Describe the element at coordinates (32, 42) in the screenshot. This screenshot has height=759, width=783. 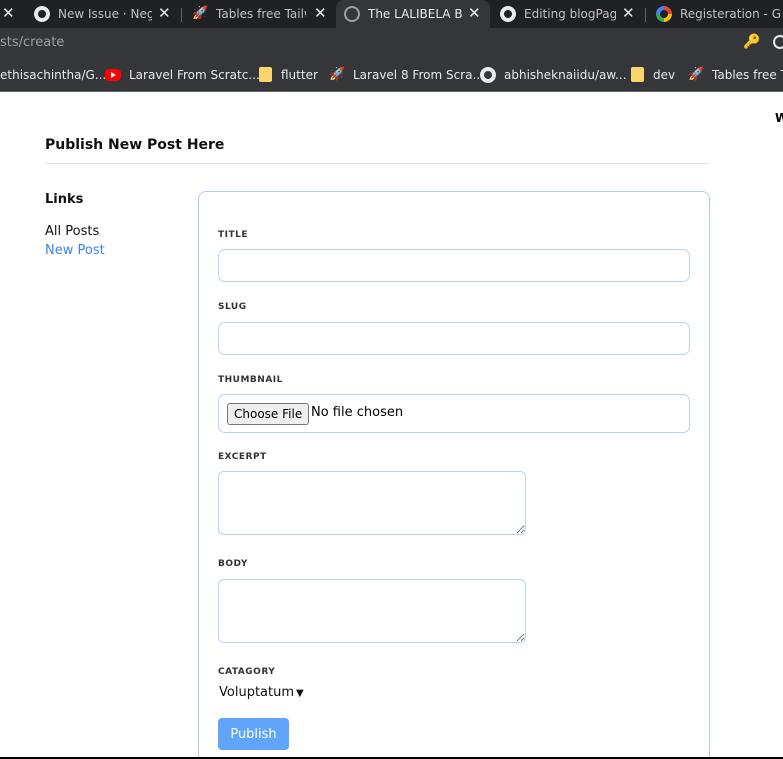
I see `url-input: sts/create` at that location.